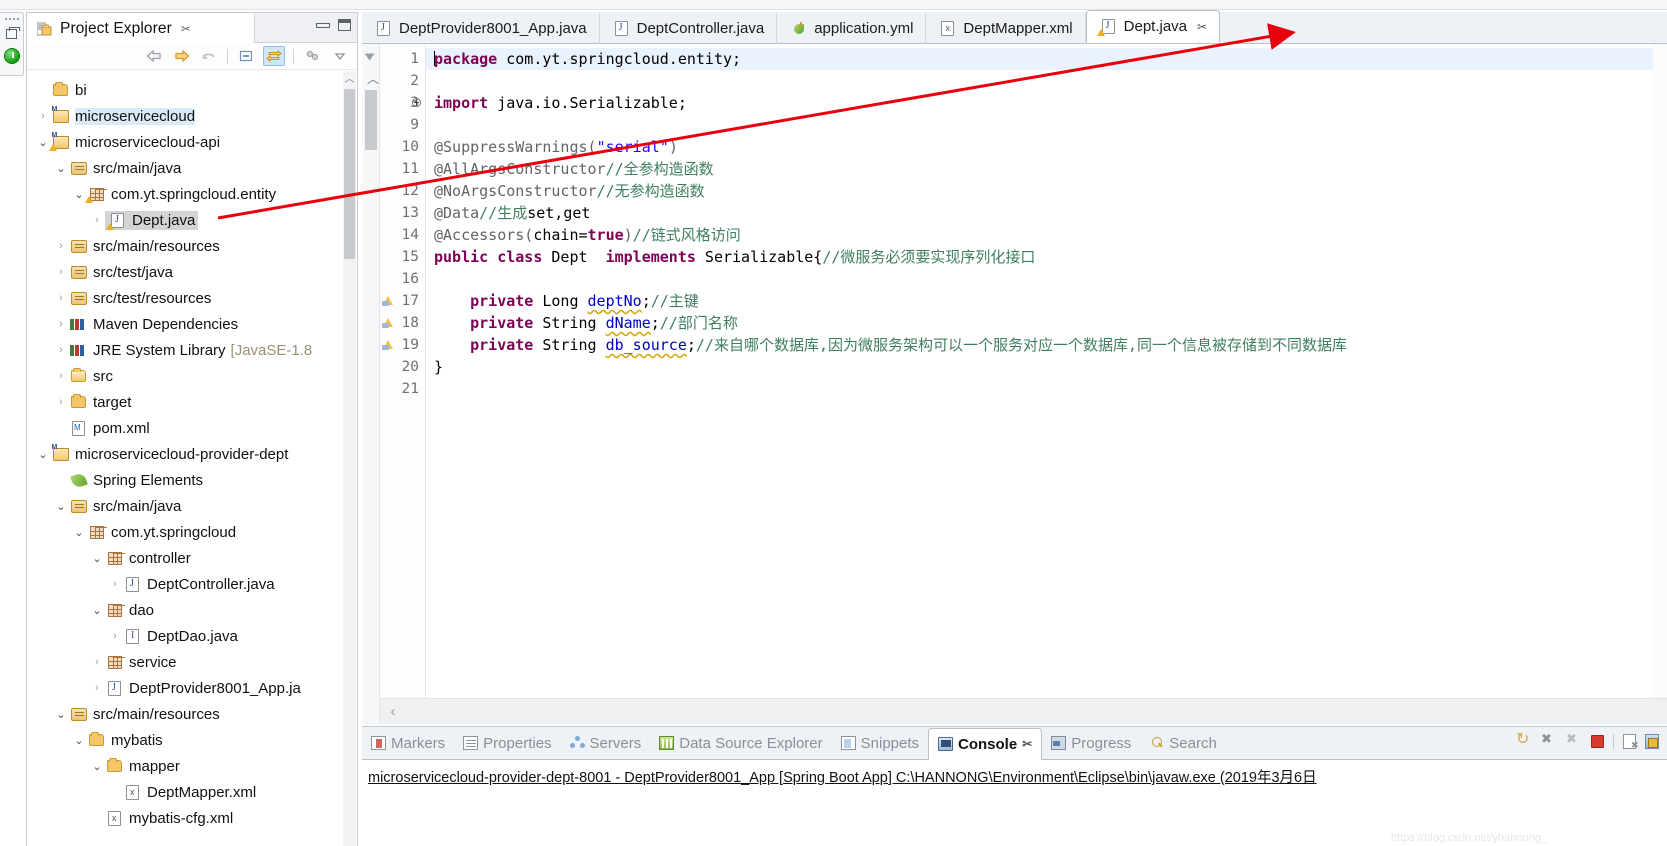 The image size is (1667, 846). What do you see at coordinates (416, 102) in the screenshot?
I see `fold-expand-icon` at bounding box center [416, 102].